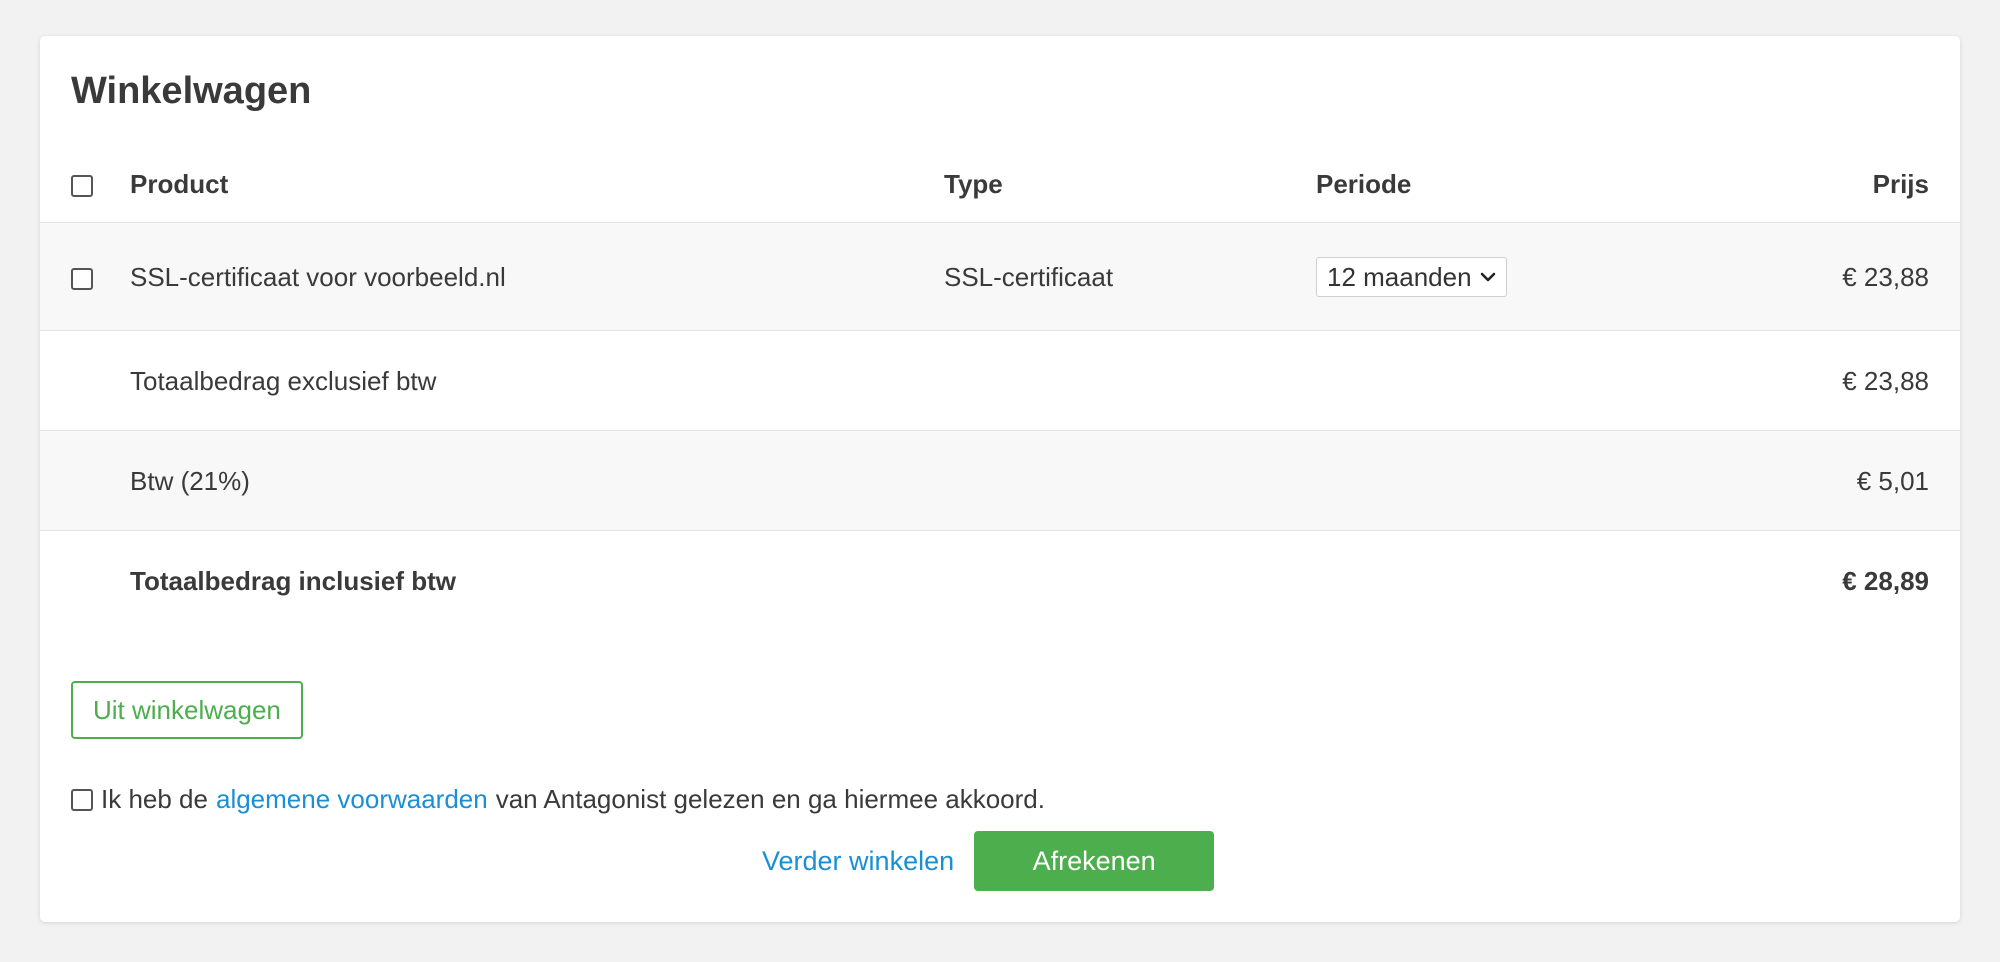 Image resolution: width=2000 pixels, height=962 pixels. Describe the element at coordinates (352, 799) in the screenshot. I see `terms-link: algemene voorwaarden` at that location.